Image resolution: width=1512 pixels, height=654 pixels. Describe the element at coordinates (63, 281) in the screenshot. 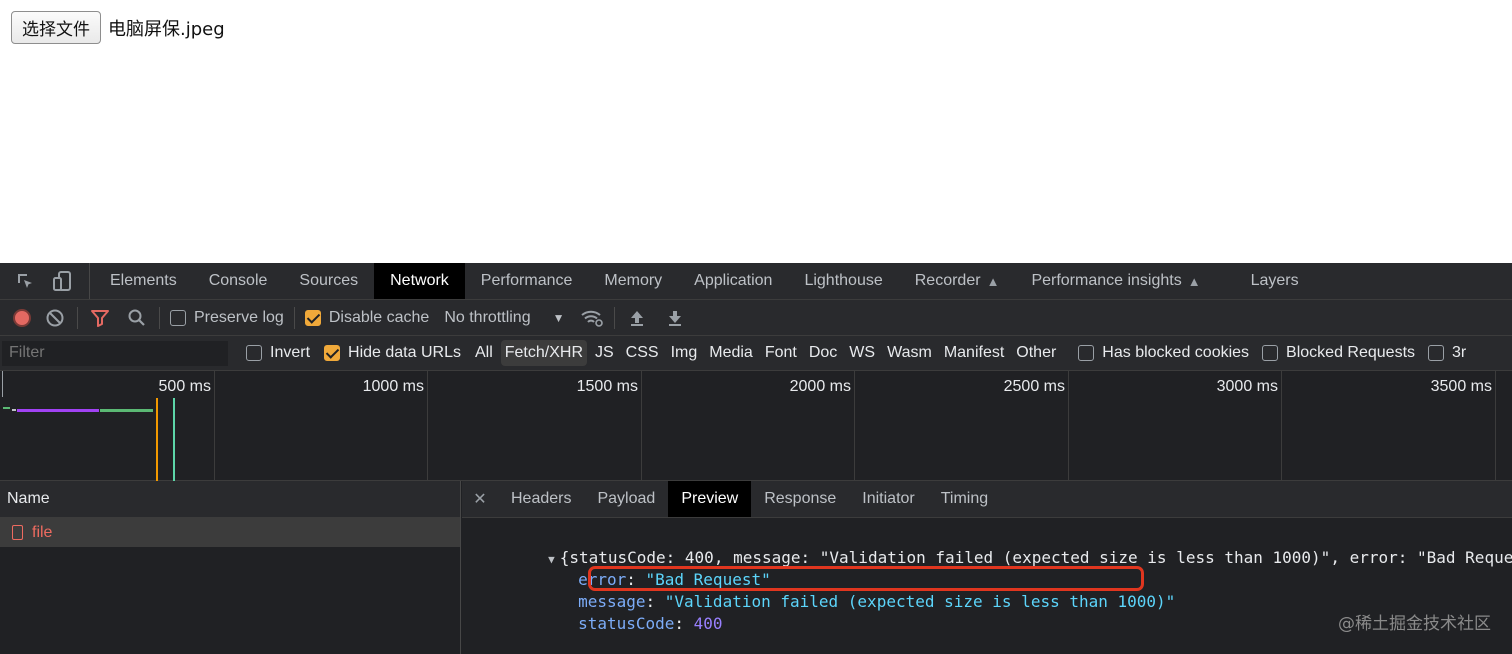

I see `device-toolbar-icon` at that location.